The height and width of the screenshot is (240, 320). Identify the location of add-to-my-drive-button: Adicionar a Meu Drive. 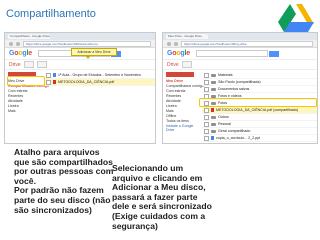
(94, 52).